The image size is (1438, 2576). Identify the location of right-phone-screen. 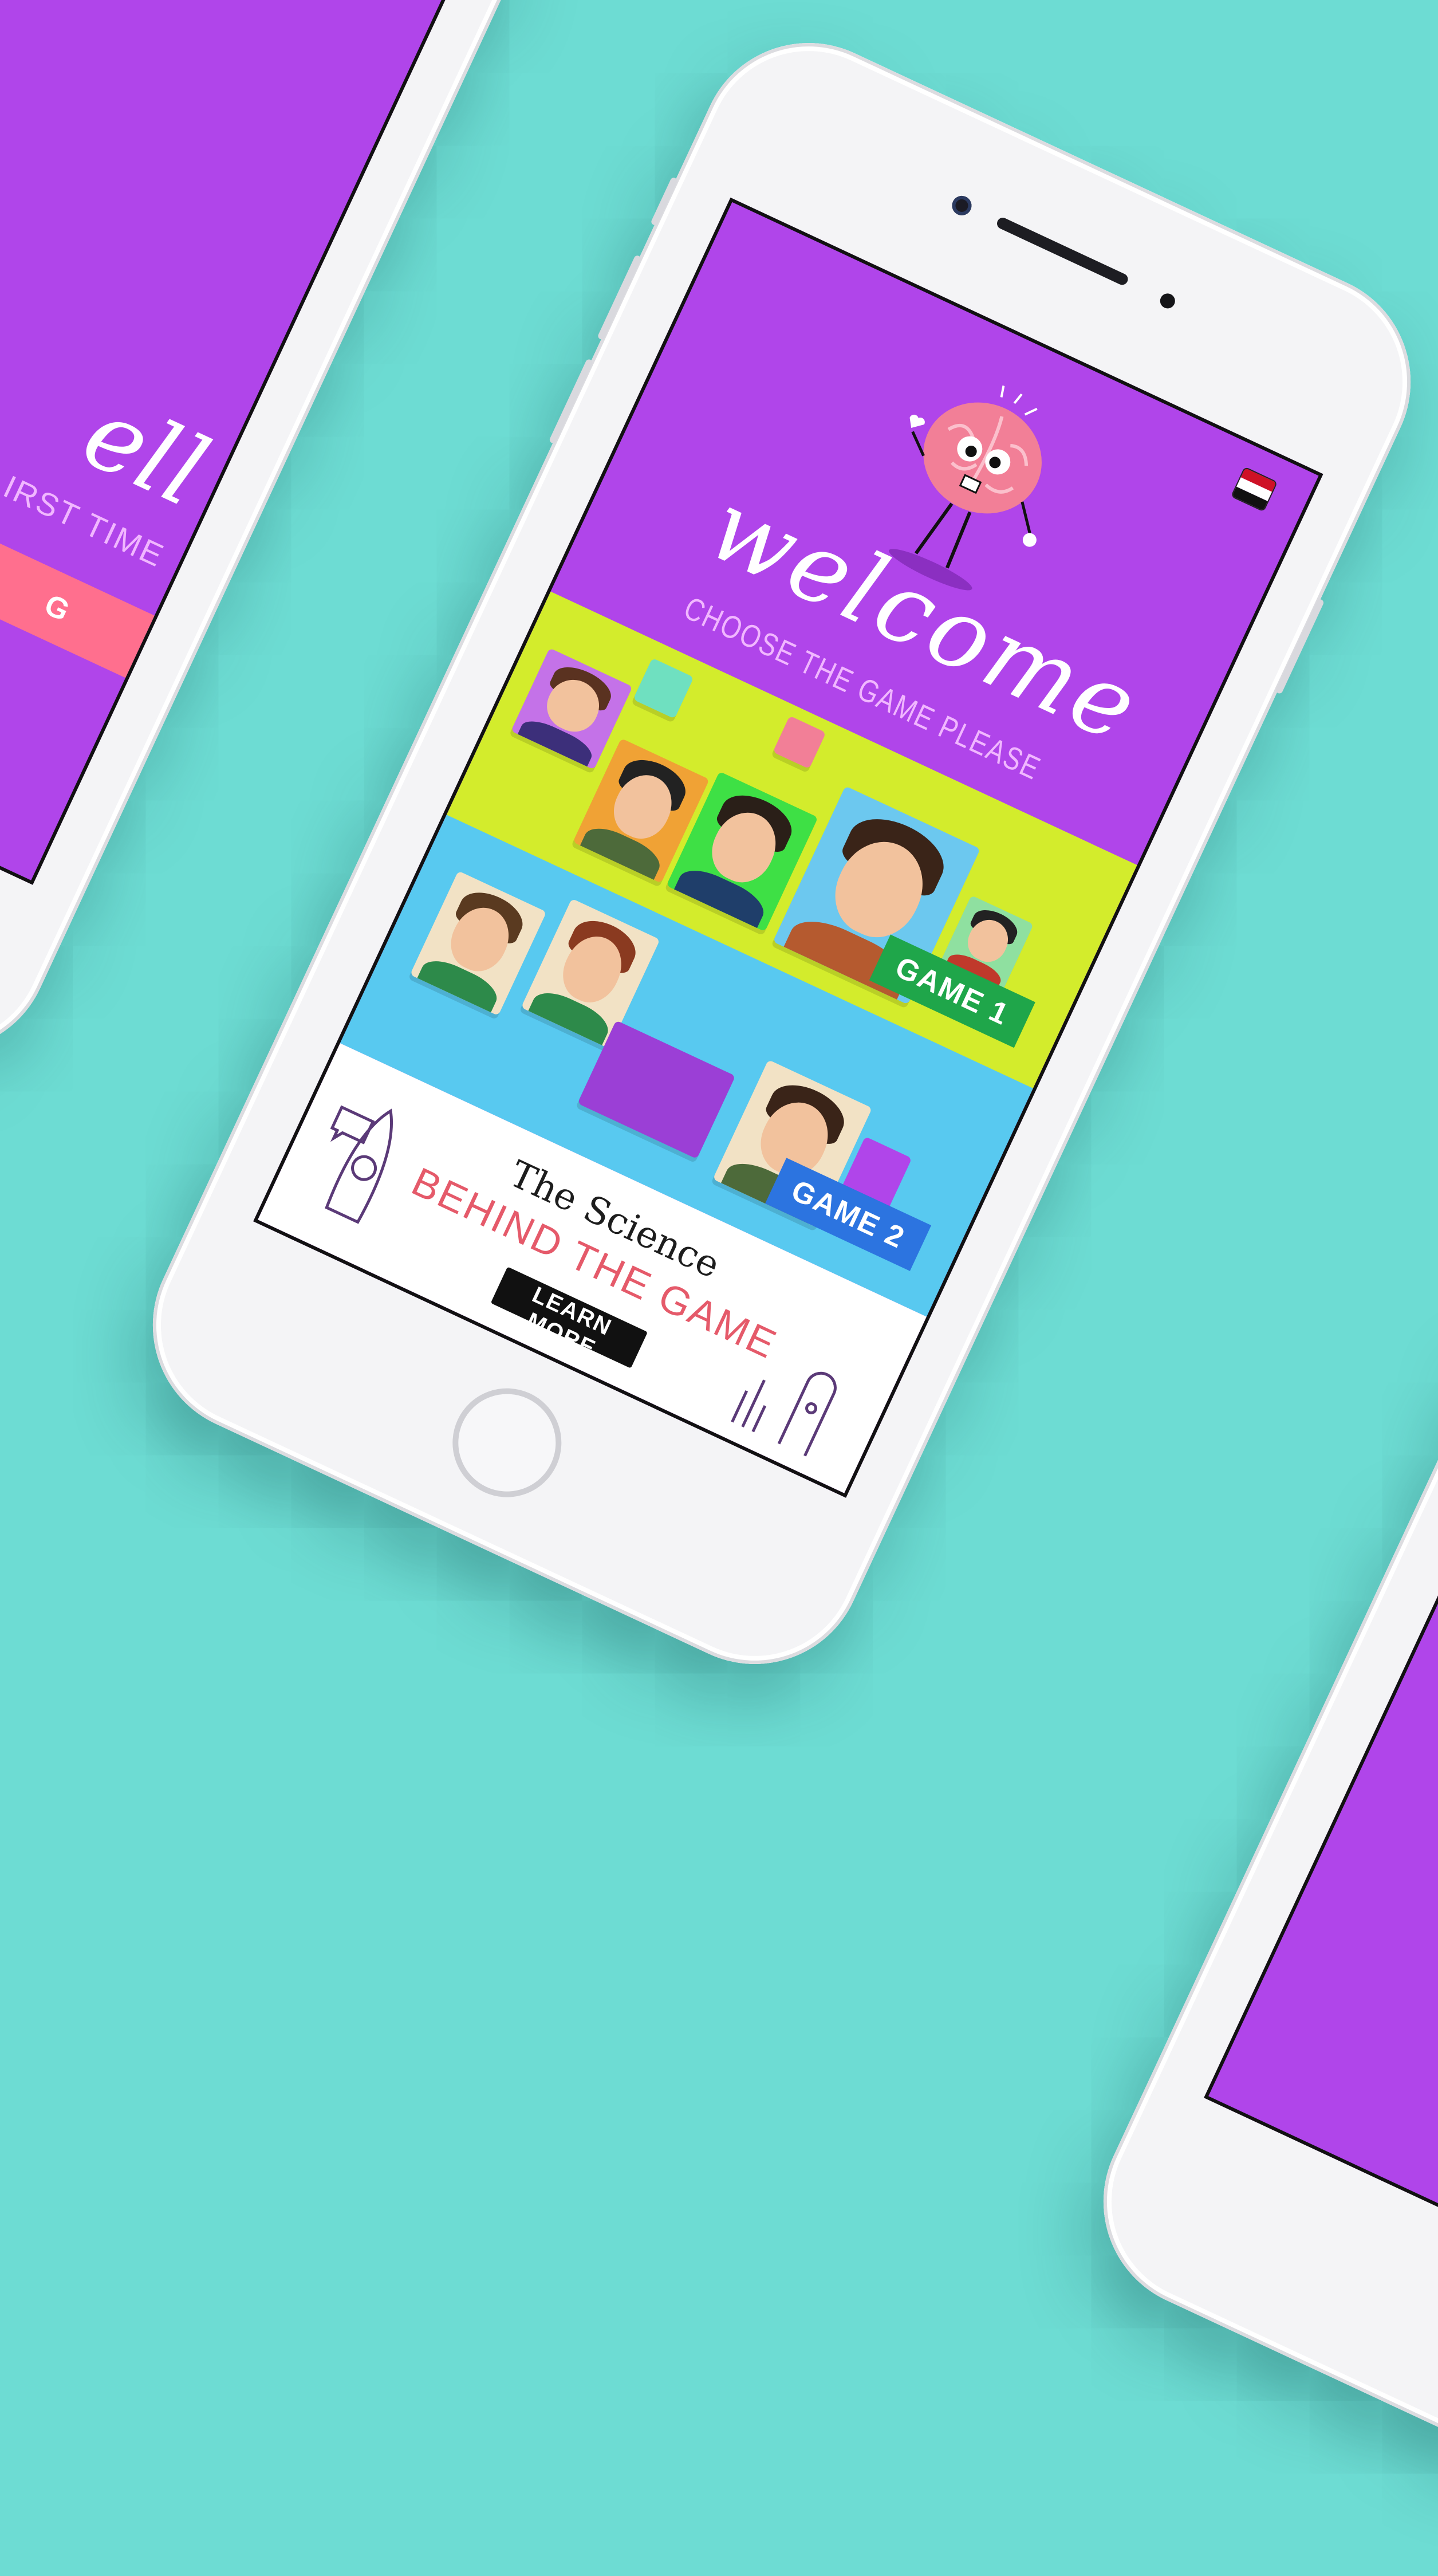
(1321, 1723).